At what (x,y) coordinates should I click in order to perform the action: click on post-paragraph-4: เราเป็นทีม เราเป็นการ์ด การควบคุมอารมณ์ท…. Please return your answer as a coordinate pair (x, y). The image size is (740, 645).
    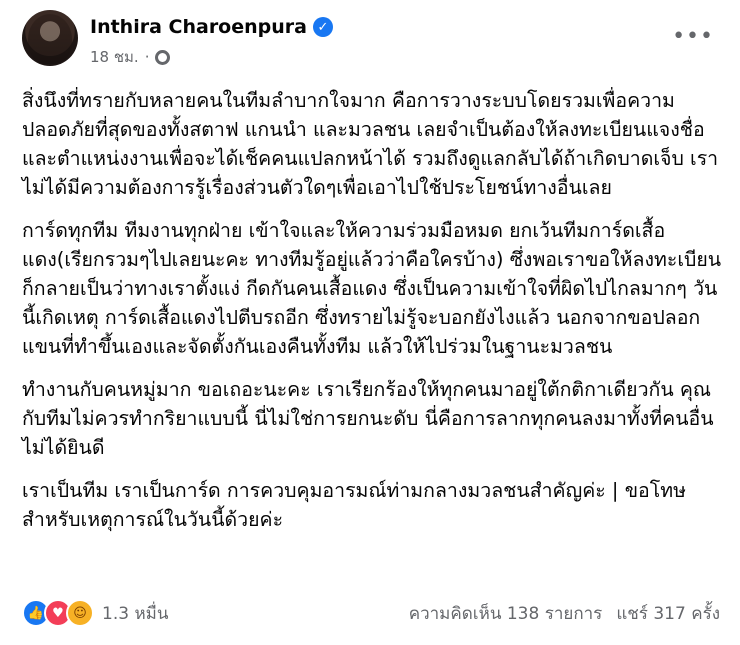
    Looking at the image, I should click on (354, 505).